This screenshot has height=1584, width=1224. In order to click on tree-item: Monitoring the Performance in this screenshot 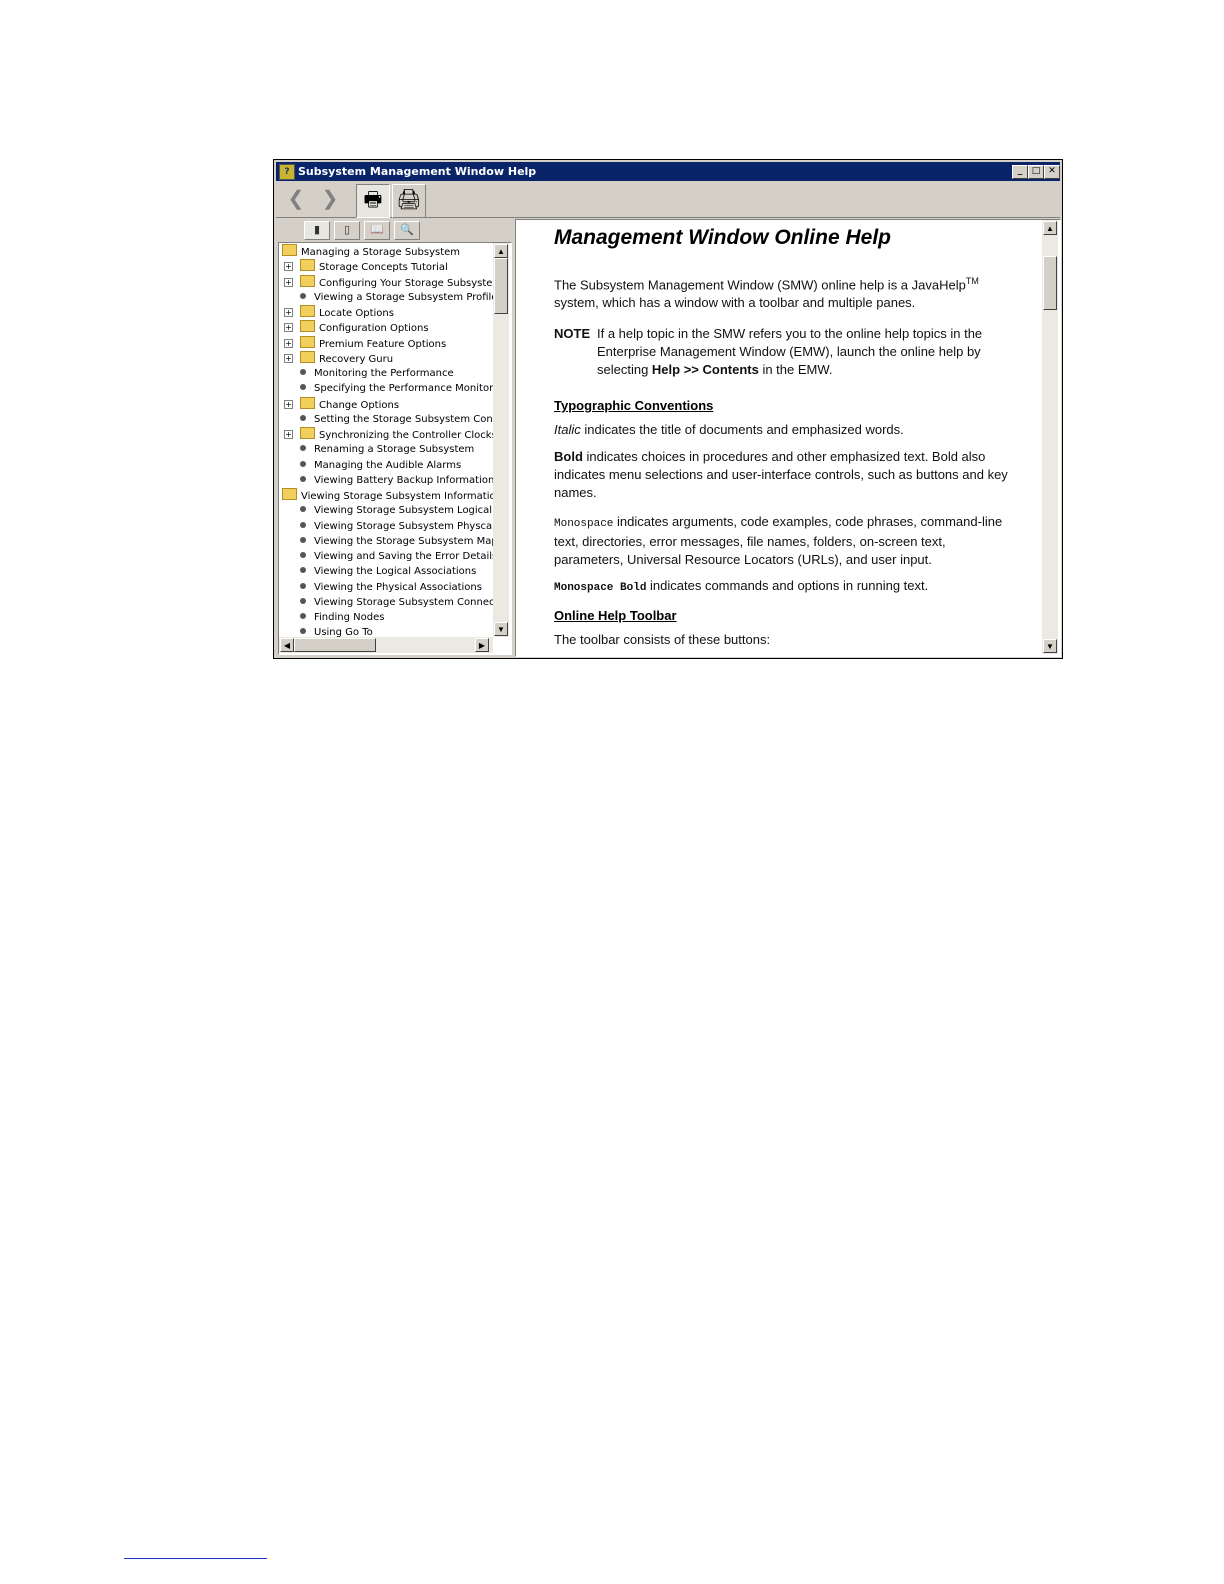, I will do `click(369, 373)`.